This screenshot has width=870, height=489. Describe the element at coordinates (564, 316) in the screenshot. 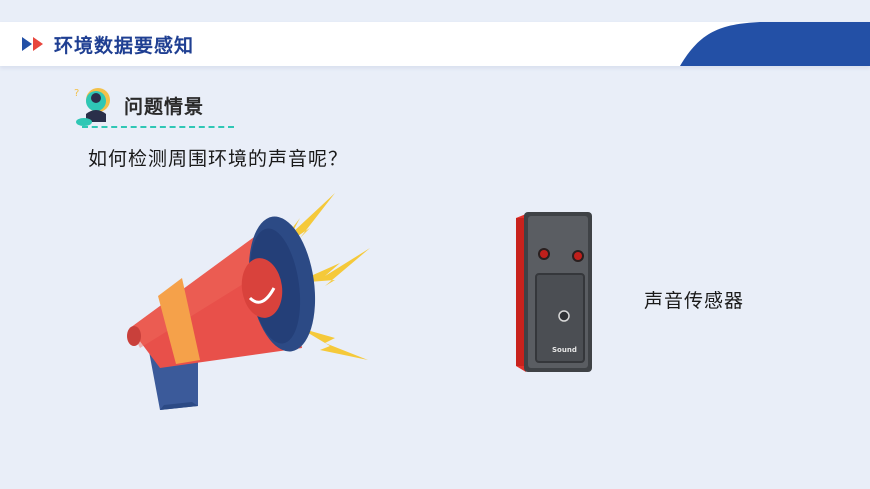

I see `microphone-hole` at that location.